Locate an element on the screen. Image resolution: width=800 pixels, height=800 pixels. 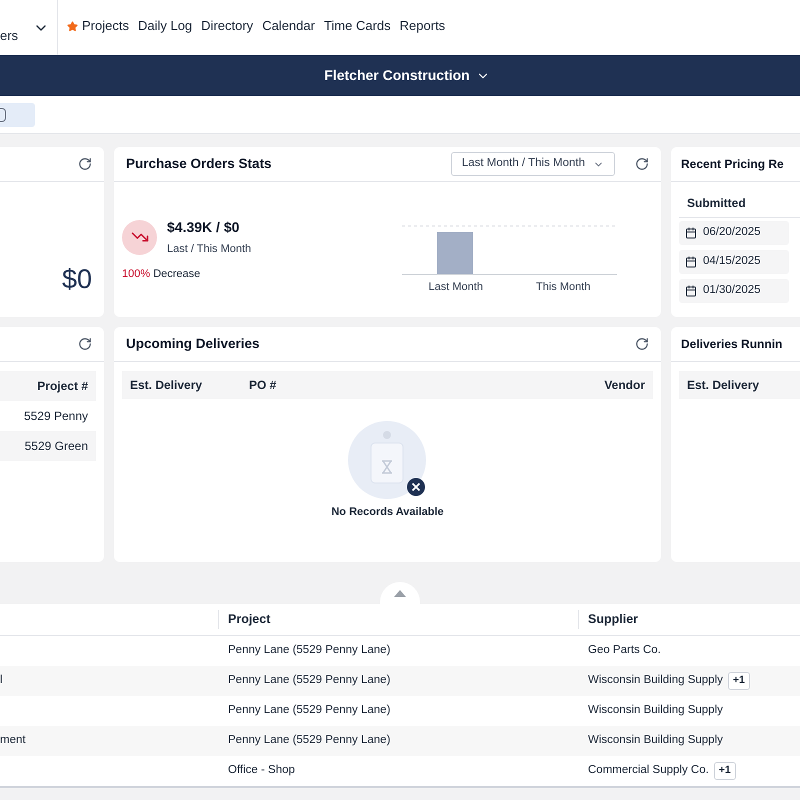
date-chip: 01/30/2025 is located at coordinates (734, 291).